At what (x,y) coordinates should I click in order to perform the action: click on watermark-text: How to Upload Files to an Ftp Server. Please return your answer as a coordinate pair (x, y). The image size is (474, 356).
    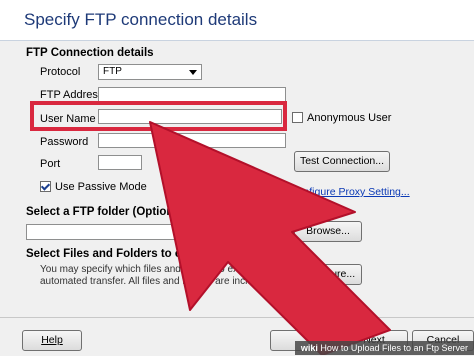
    Looking at the image, I should click on (394, 348).